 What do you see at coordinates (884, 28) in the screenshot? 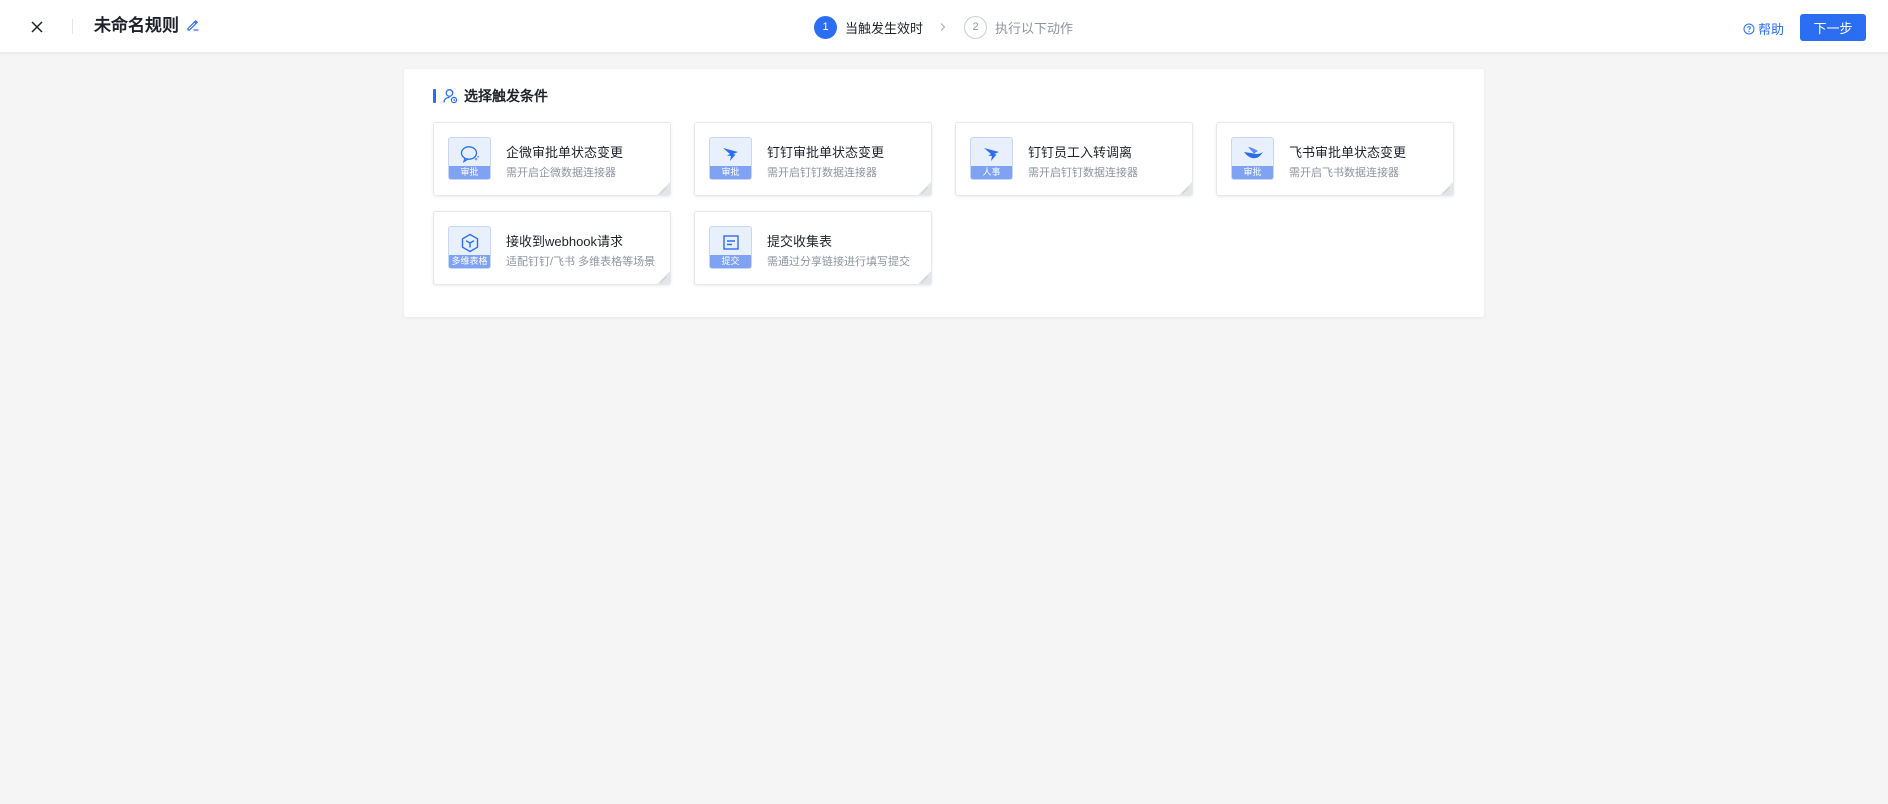
I see `step-1-label: 当触发生效时` at bounding box center [884, 28].